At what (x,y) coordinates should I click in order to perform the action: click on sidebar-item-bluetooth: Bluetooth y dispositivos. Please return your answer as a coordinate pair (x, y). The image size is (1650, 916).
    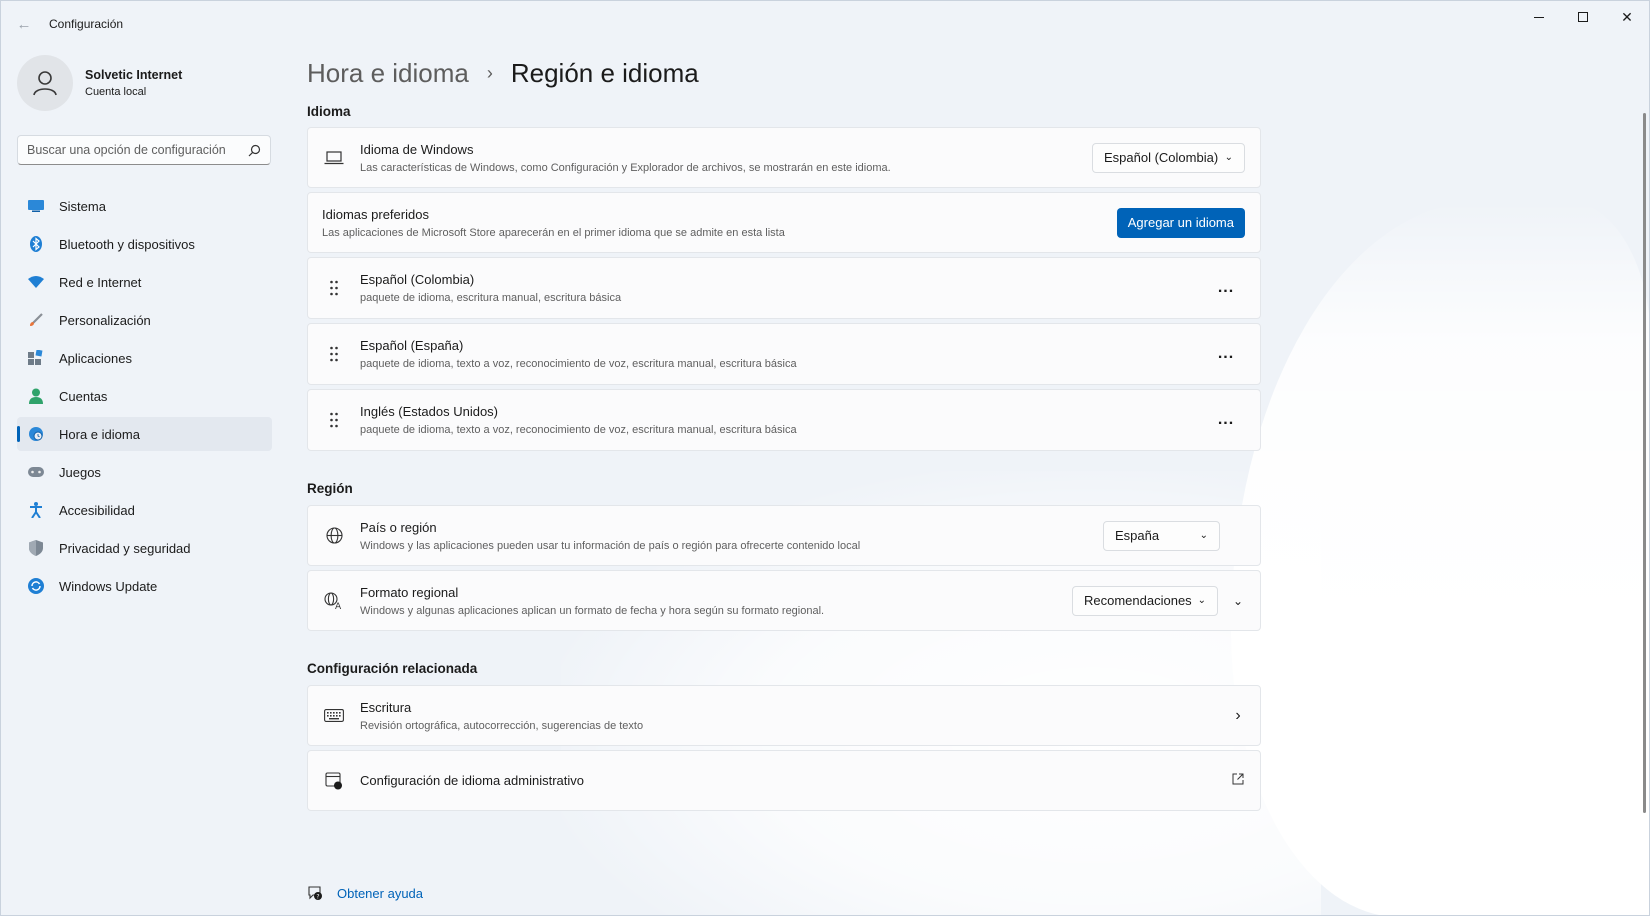
    Looking at the image, I should click on (144, 244).